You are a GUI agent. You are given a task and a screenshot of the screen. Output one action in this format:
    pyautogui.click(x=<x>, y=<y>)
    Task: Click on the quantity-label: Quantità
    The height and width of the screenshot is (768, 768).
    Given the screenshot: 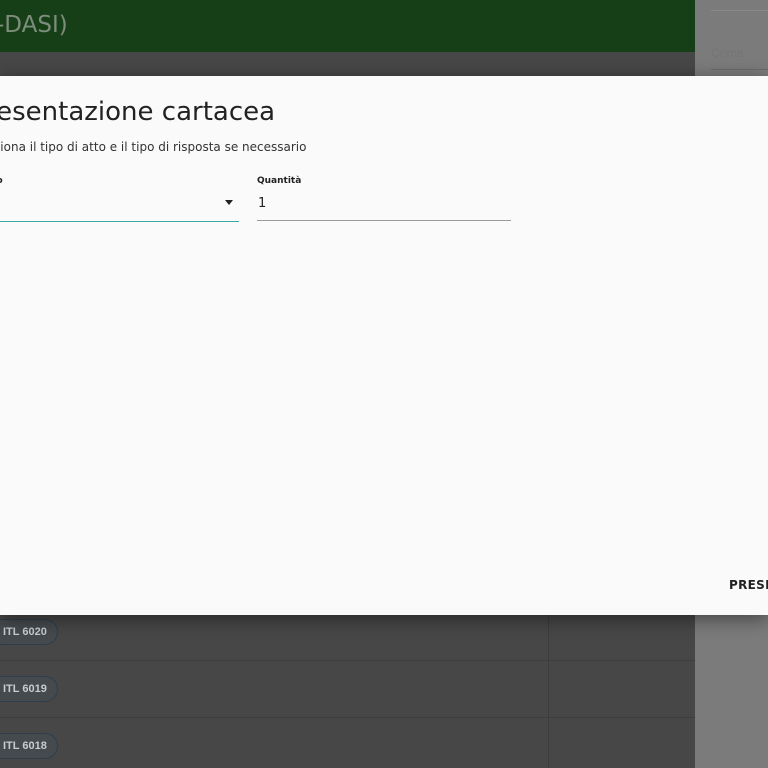 What is the action you would take?
    pyautogui.click(x=279, y=181)
    